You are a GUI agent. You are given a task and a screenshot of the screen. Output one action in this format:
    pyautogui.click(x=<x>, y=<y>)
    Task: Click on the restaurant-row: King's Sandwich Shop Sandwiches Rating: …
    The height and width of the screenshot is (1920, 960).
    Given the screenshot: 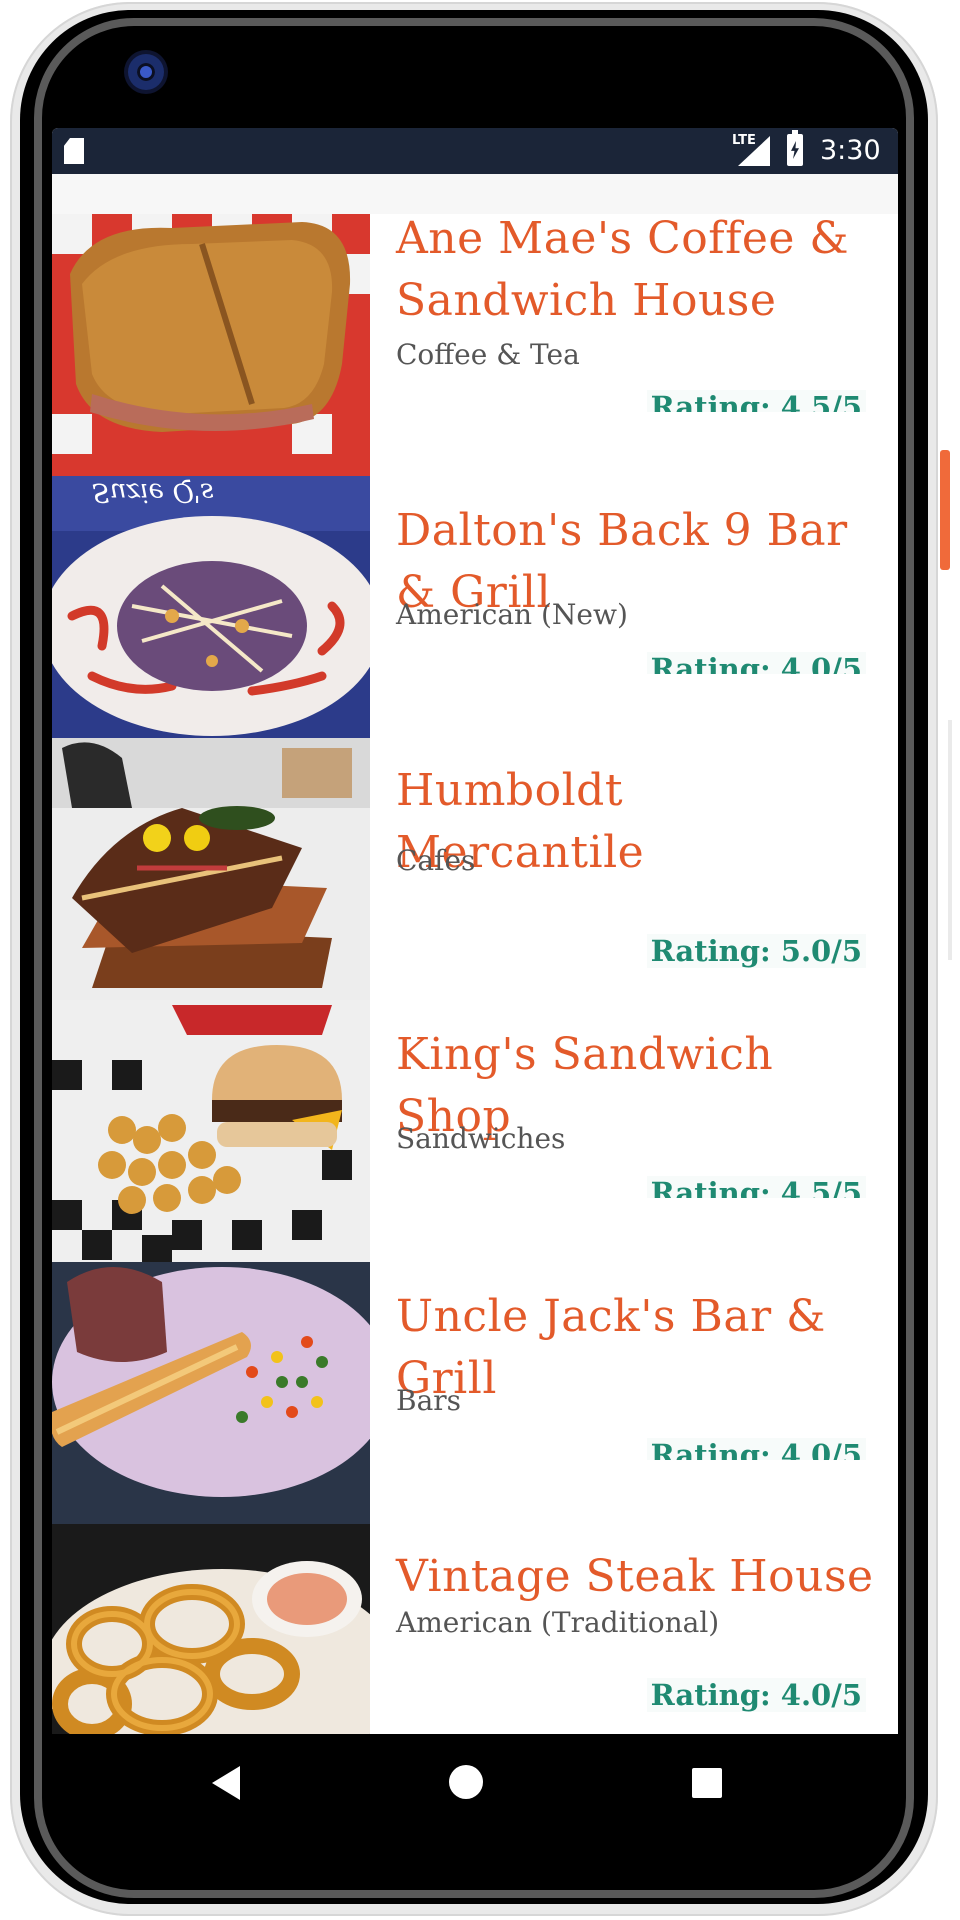 What is the action you would take?
    pyautogui.click(x=475, y=1131)
    